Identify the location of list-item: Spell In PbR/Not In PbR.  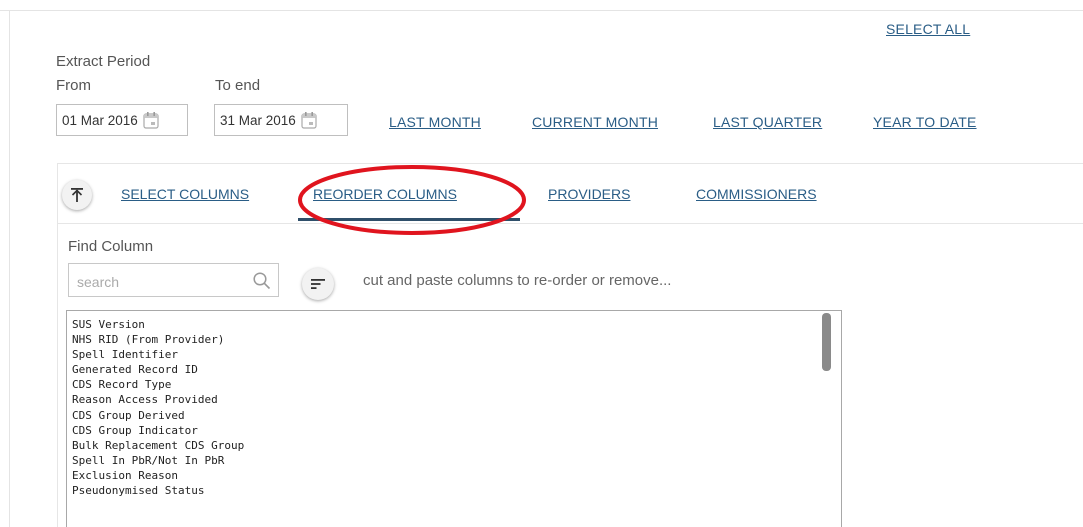
(456, 460).